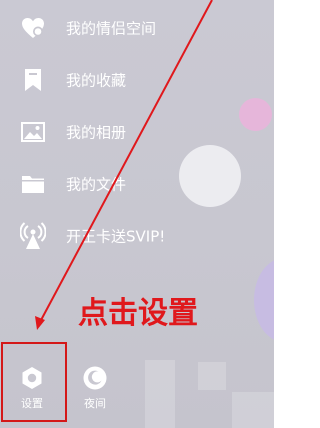  Describe the element at coordinates (95, 378) in the screenshot. I see `moon-icon` at that location.